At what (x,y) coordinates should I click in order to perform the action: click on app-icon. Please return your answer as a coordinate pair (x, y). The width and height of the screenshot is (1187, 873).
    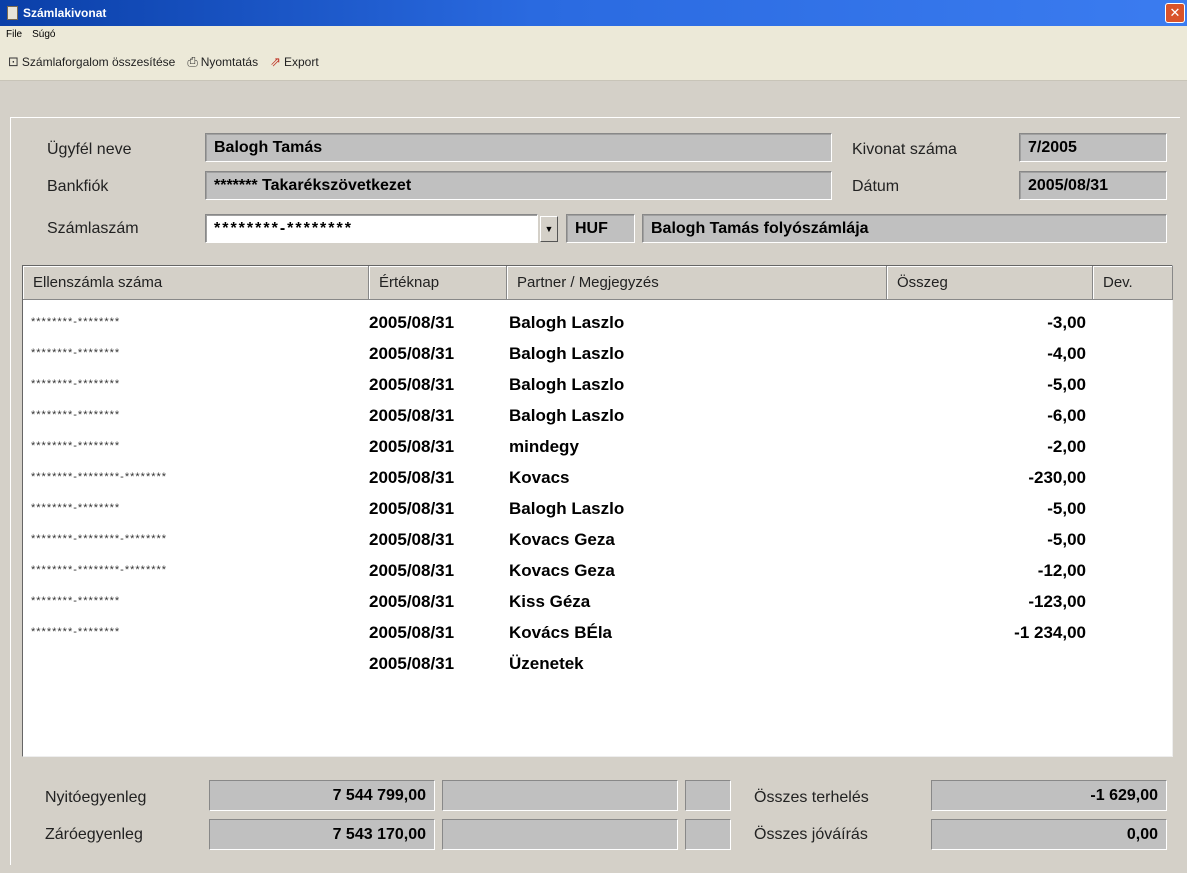
    Looking at the image, I should click on (12, 13).